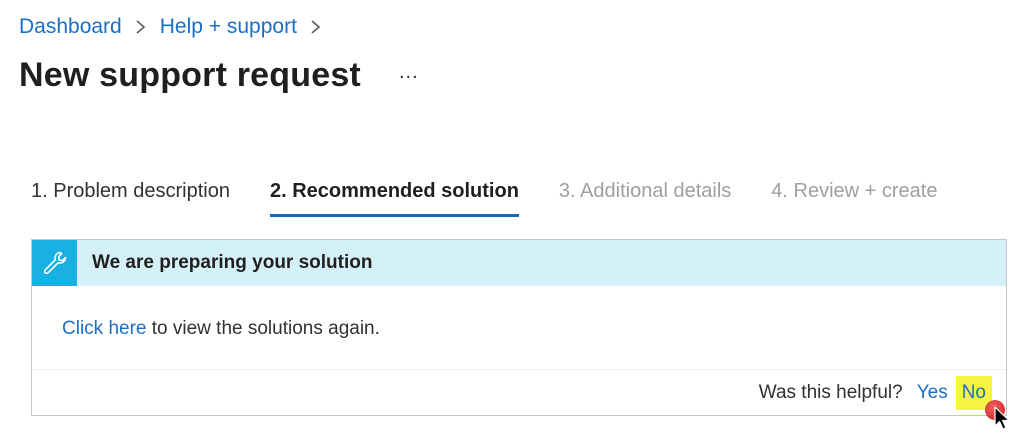 This screenshot has width=1032, height=445. What do you see at coordinates (54, 263) in the screenshot?
I see `wrench-icon` at bounding box center [54, 263].